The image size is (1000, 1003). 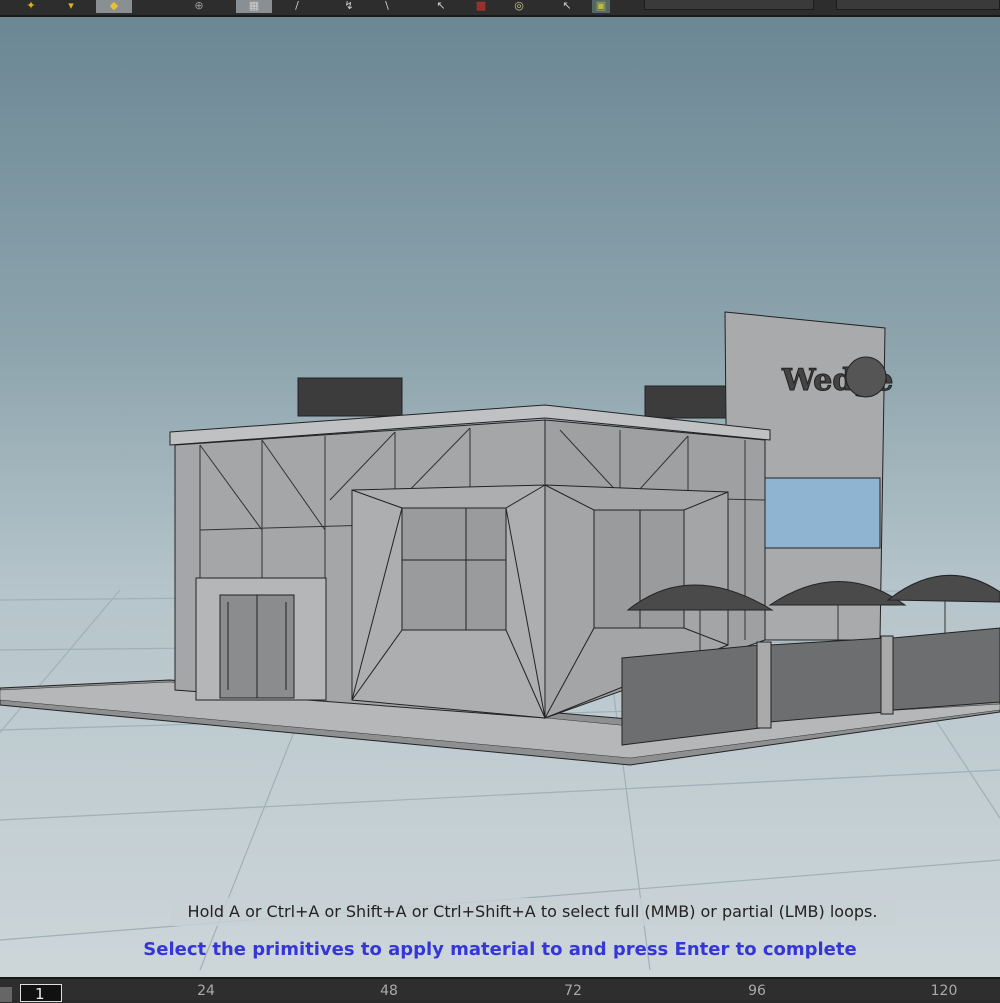 I want to click on brush-icon: /, so click(x=297, y=6).